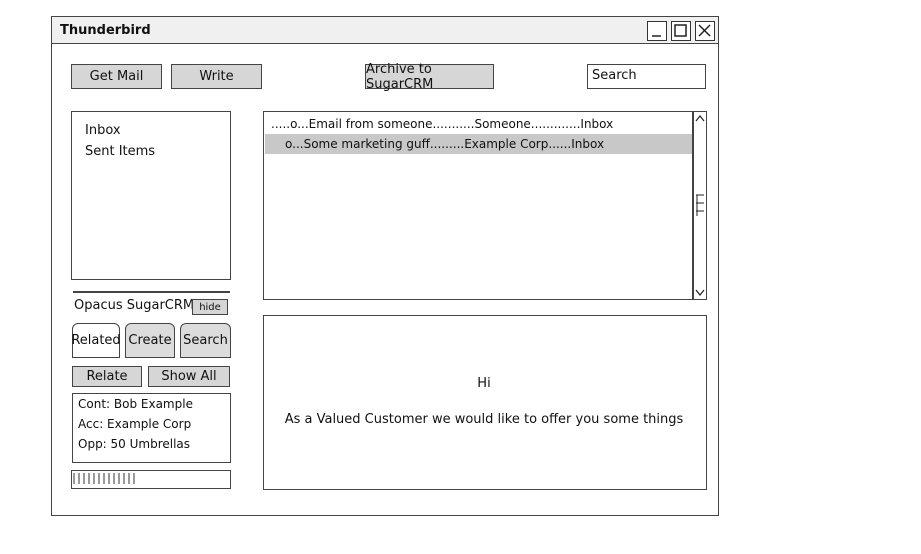 The image size is (921, 554). I want to click on scrollbar, so click(700, 205).